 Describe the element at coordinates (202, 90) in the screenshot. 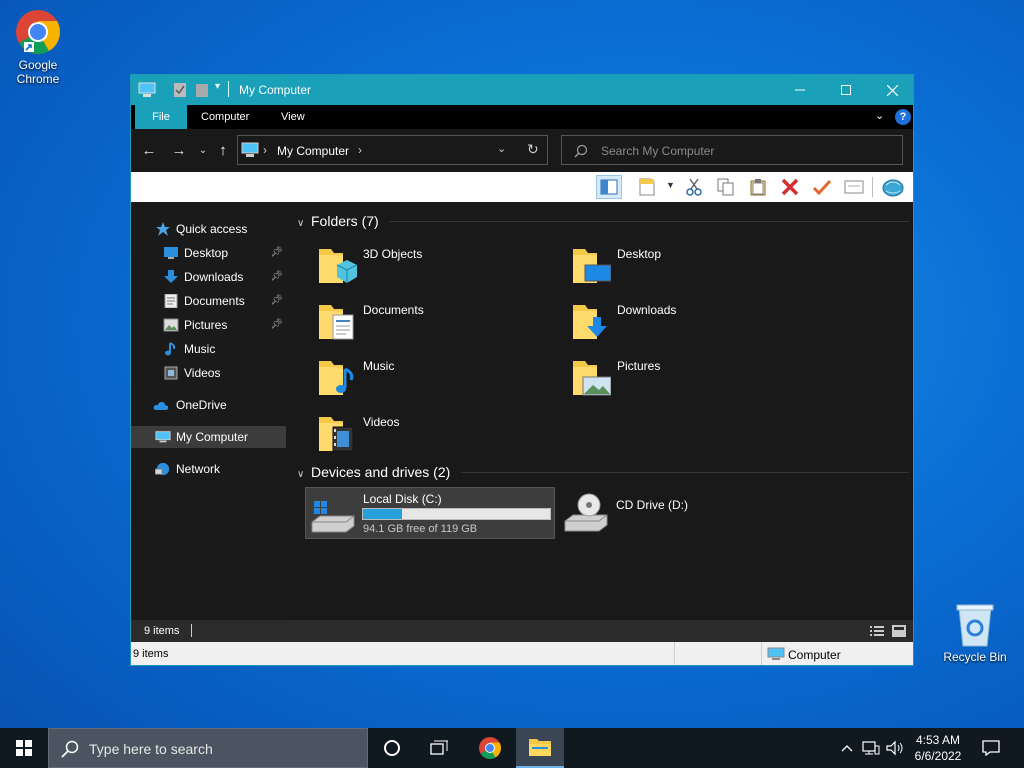

I see `new-folder-icon` at that location.